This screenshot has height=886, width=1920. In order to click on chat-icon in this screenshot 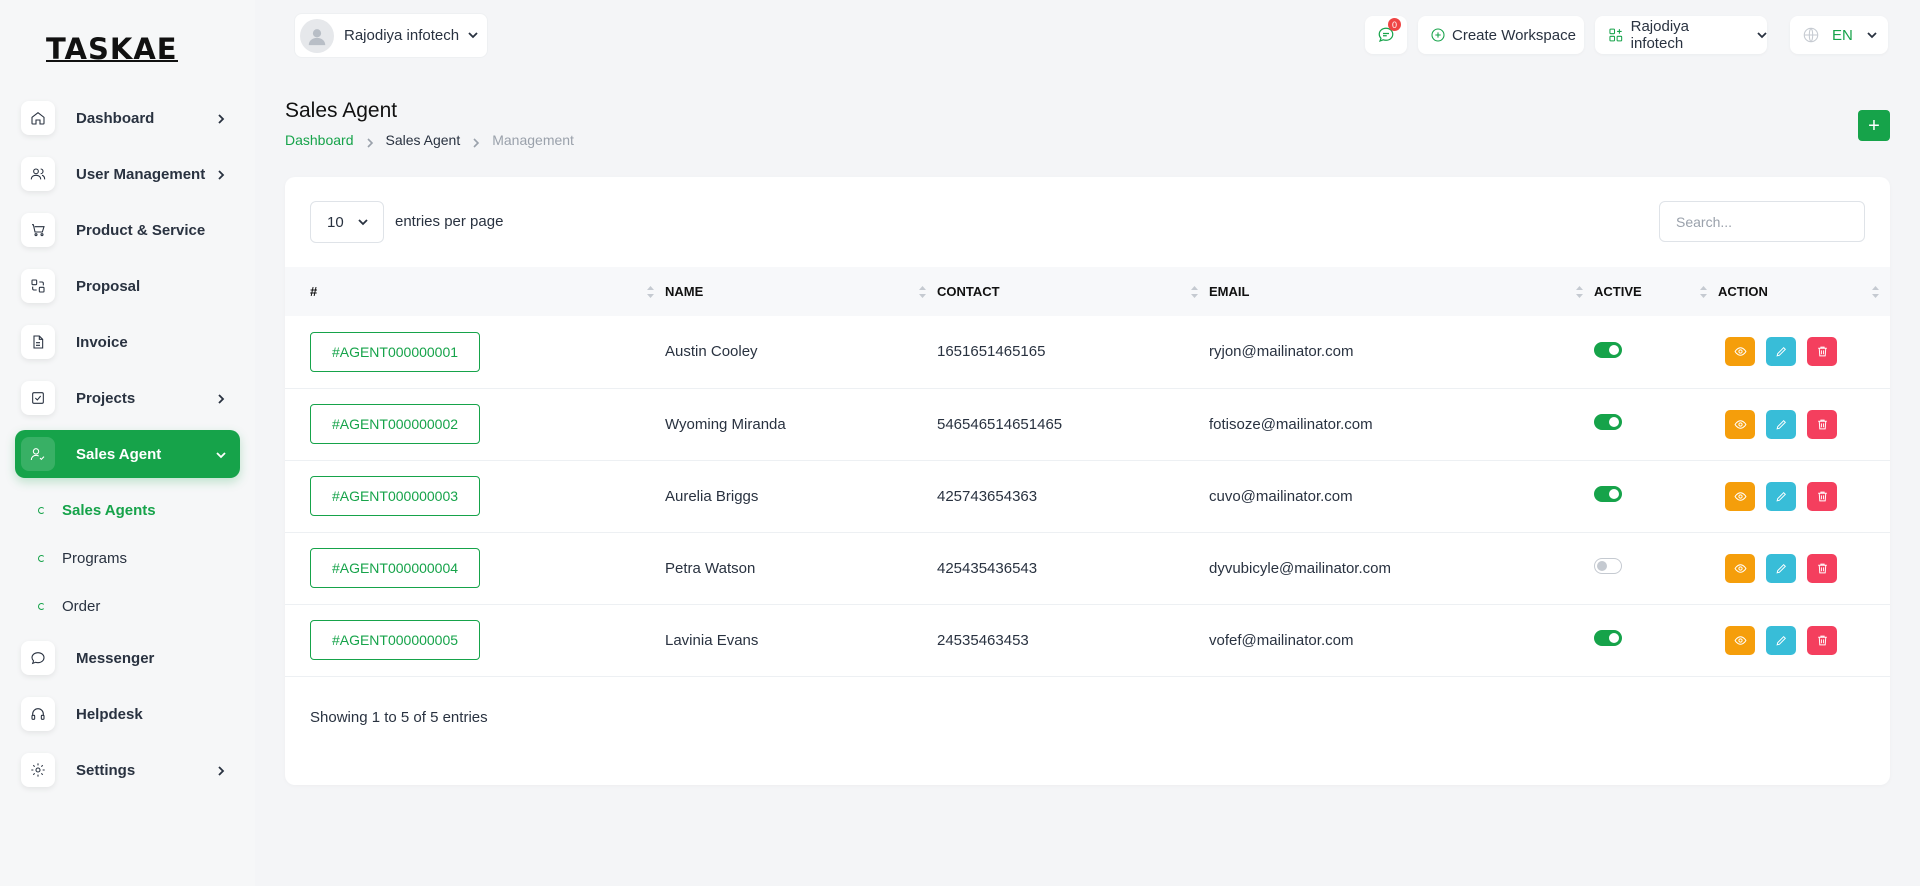, I will do `click(38, 658)`.